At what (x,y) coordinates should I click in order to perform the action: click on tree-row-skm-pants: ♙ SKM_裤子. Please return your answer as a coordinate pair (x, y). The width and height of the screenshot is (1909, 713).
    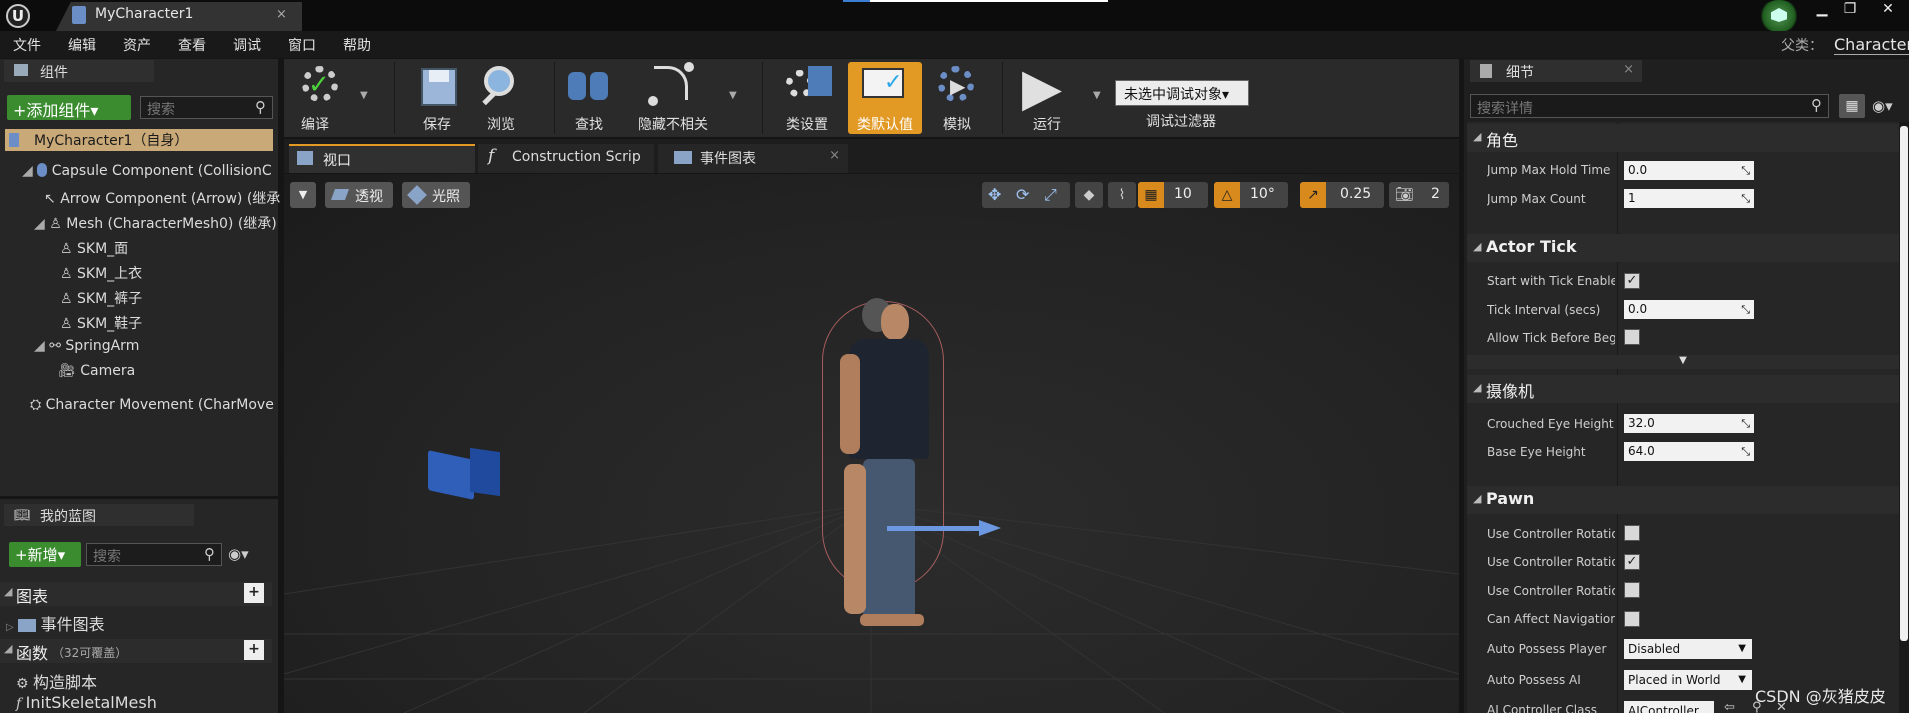
    Looking at the image, I should click on (101, 298).